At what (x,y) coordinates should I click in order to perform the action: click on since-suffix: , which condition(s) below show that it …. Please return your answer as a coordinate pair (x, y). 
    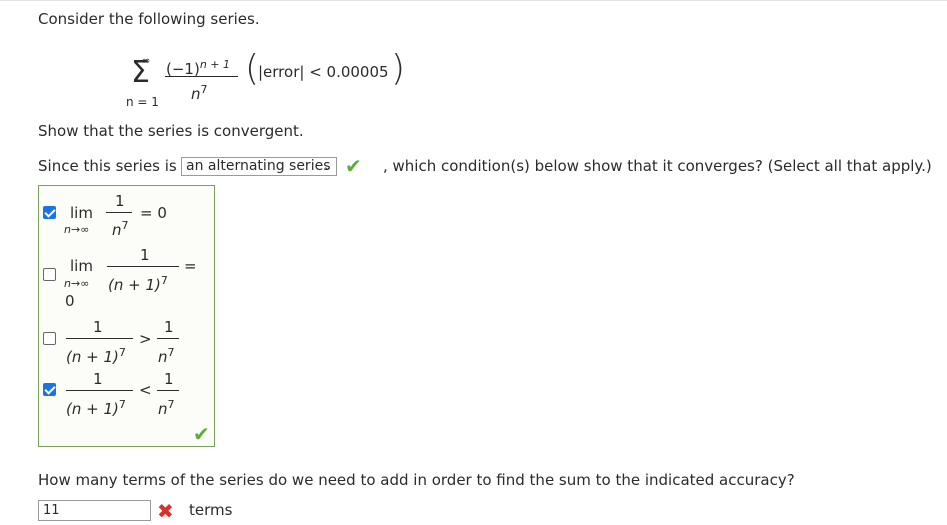
    Looking at the image, I should click on (657, 166).